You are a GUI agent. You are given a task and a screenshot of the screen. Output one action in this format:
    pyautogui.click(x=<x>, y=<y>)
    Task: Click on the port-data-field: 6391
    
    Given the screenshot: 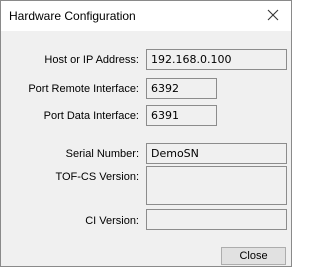 What is the action you would take?
    pyautogui.click(x=181, y=115)
    